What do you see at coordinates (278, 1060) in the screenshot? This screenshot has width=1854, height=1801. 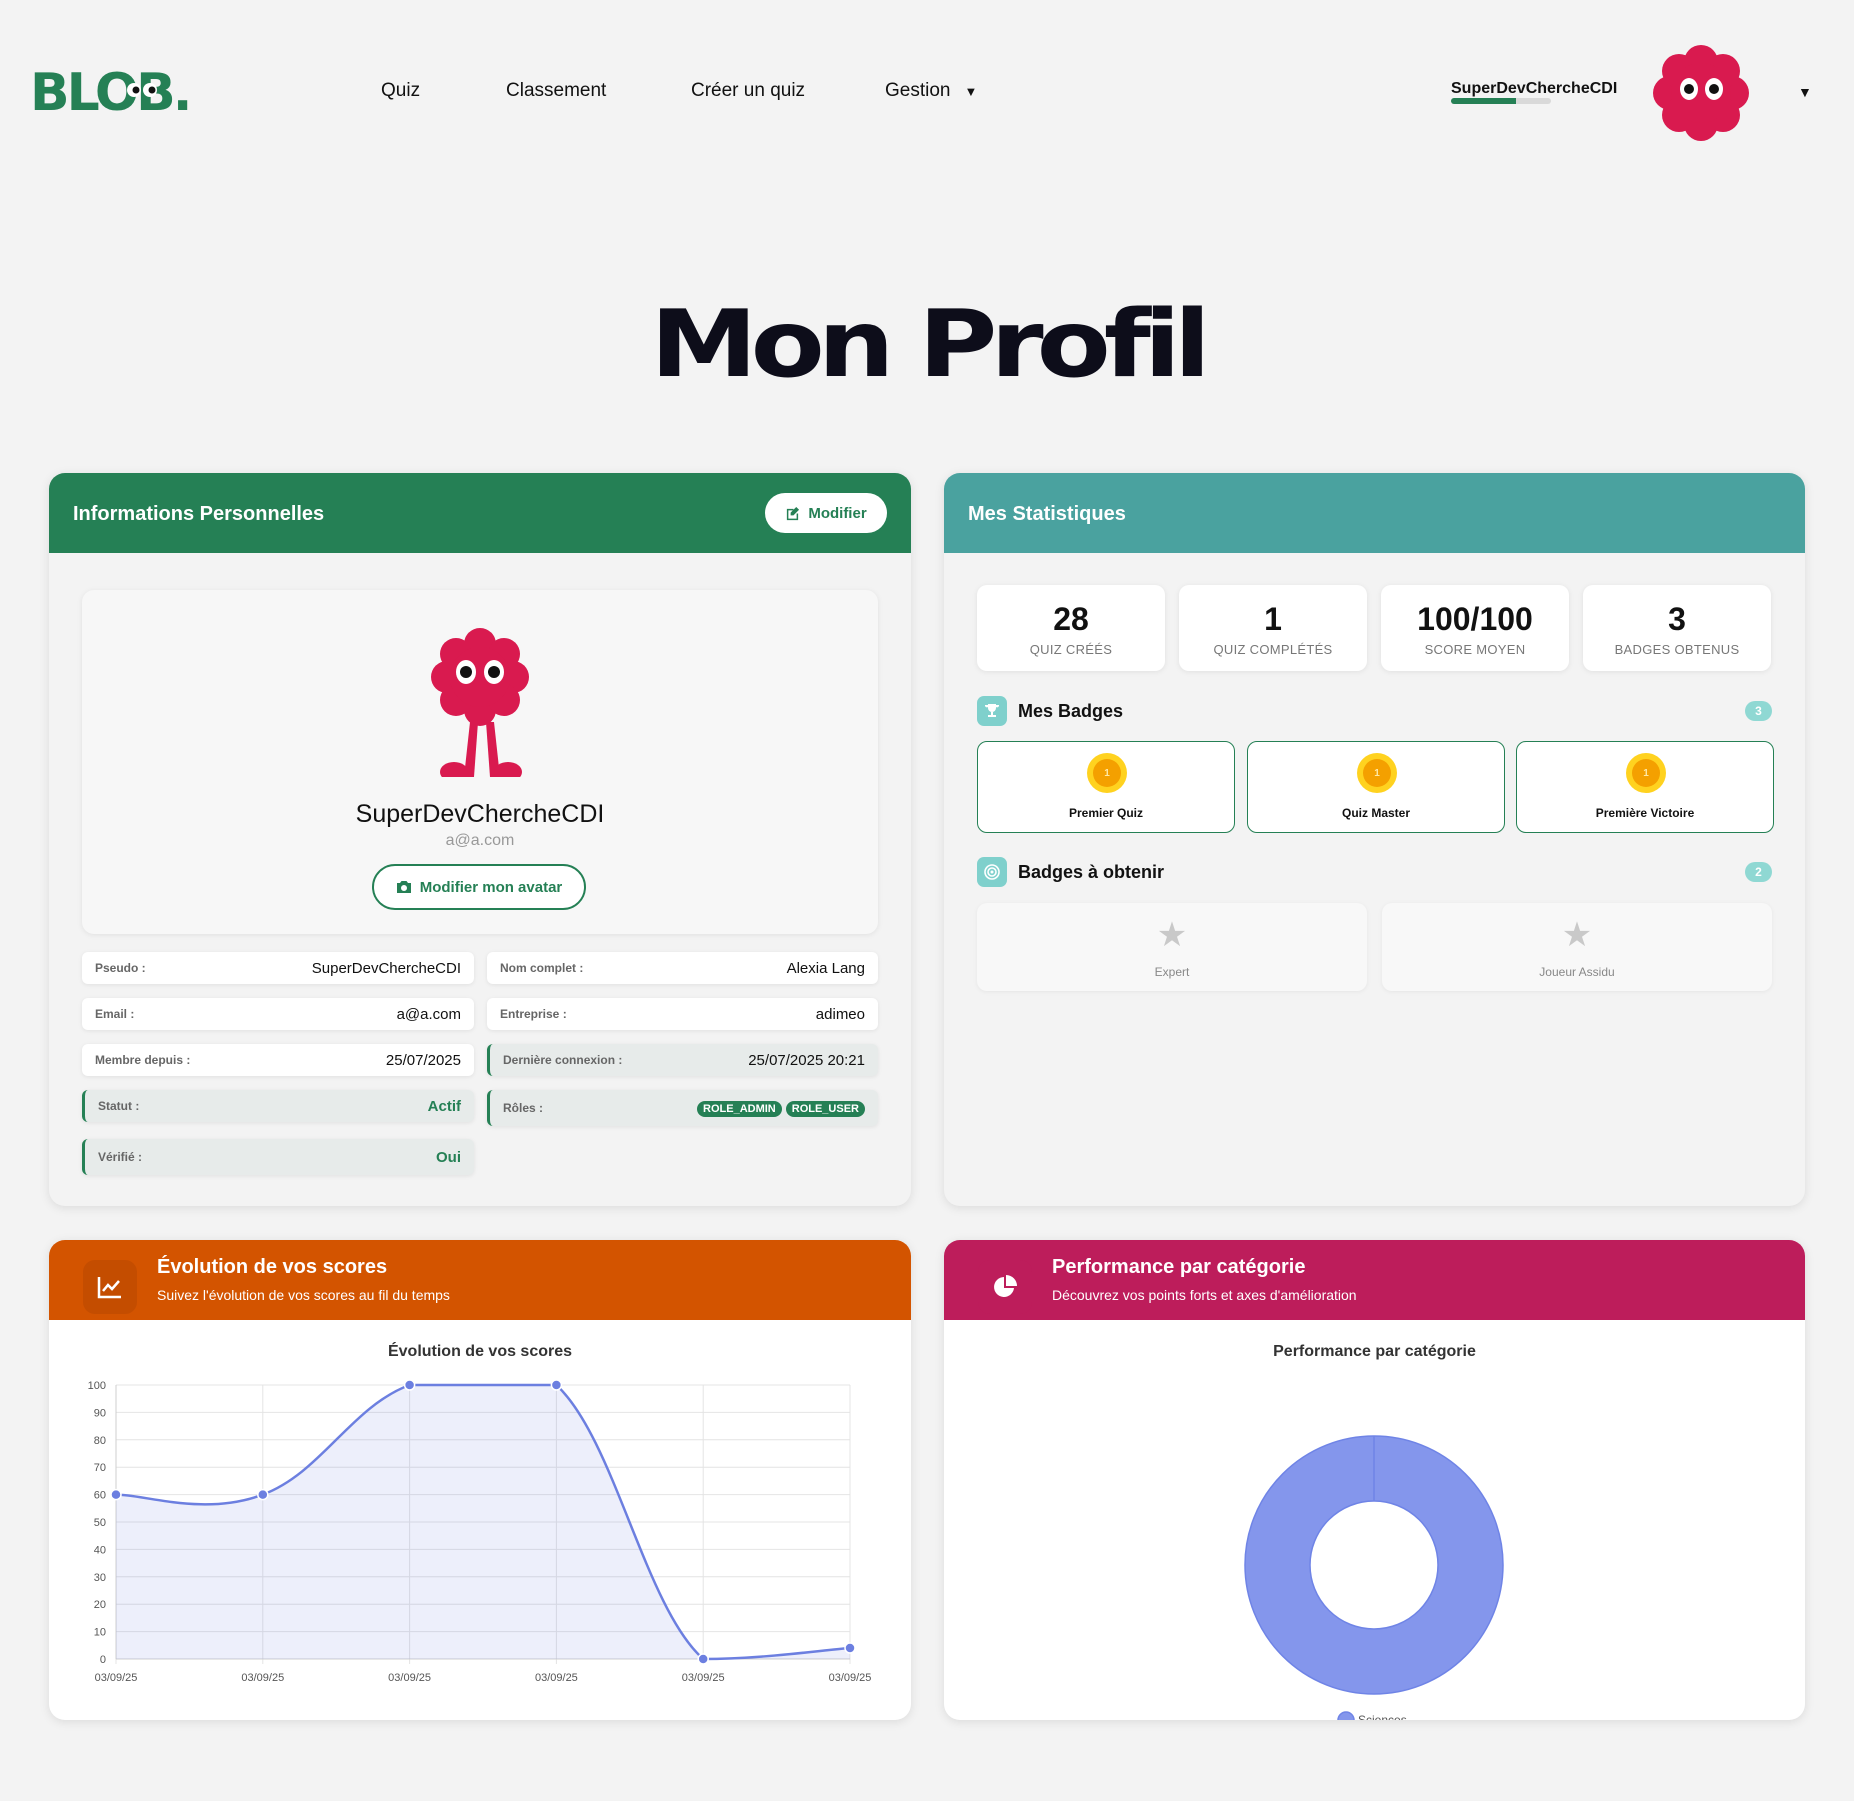 I see `field-member-since: Membre depuis : 25/07/2025` at bounding box center [278, 1060].